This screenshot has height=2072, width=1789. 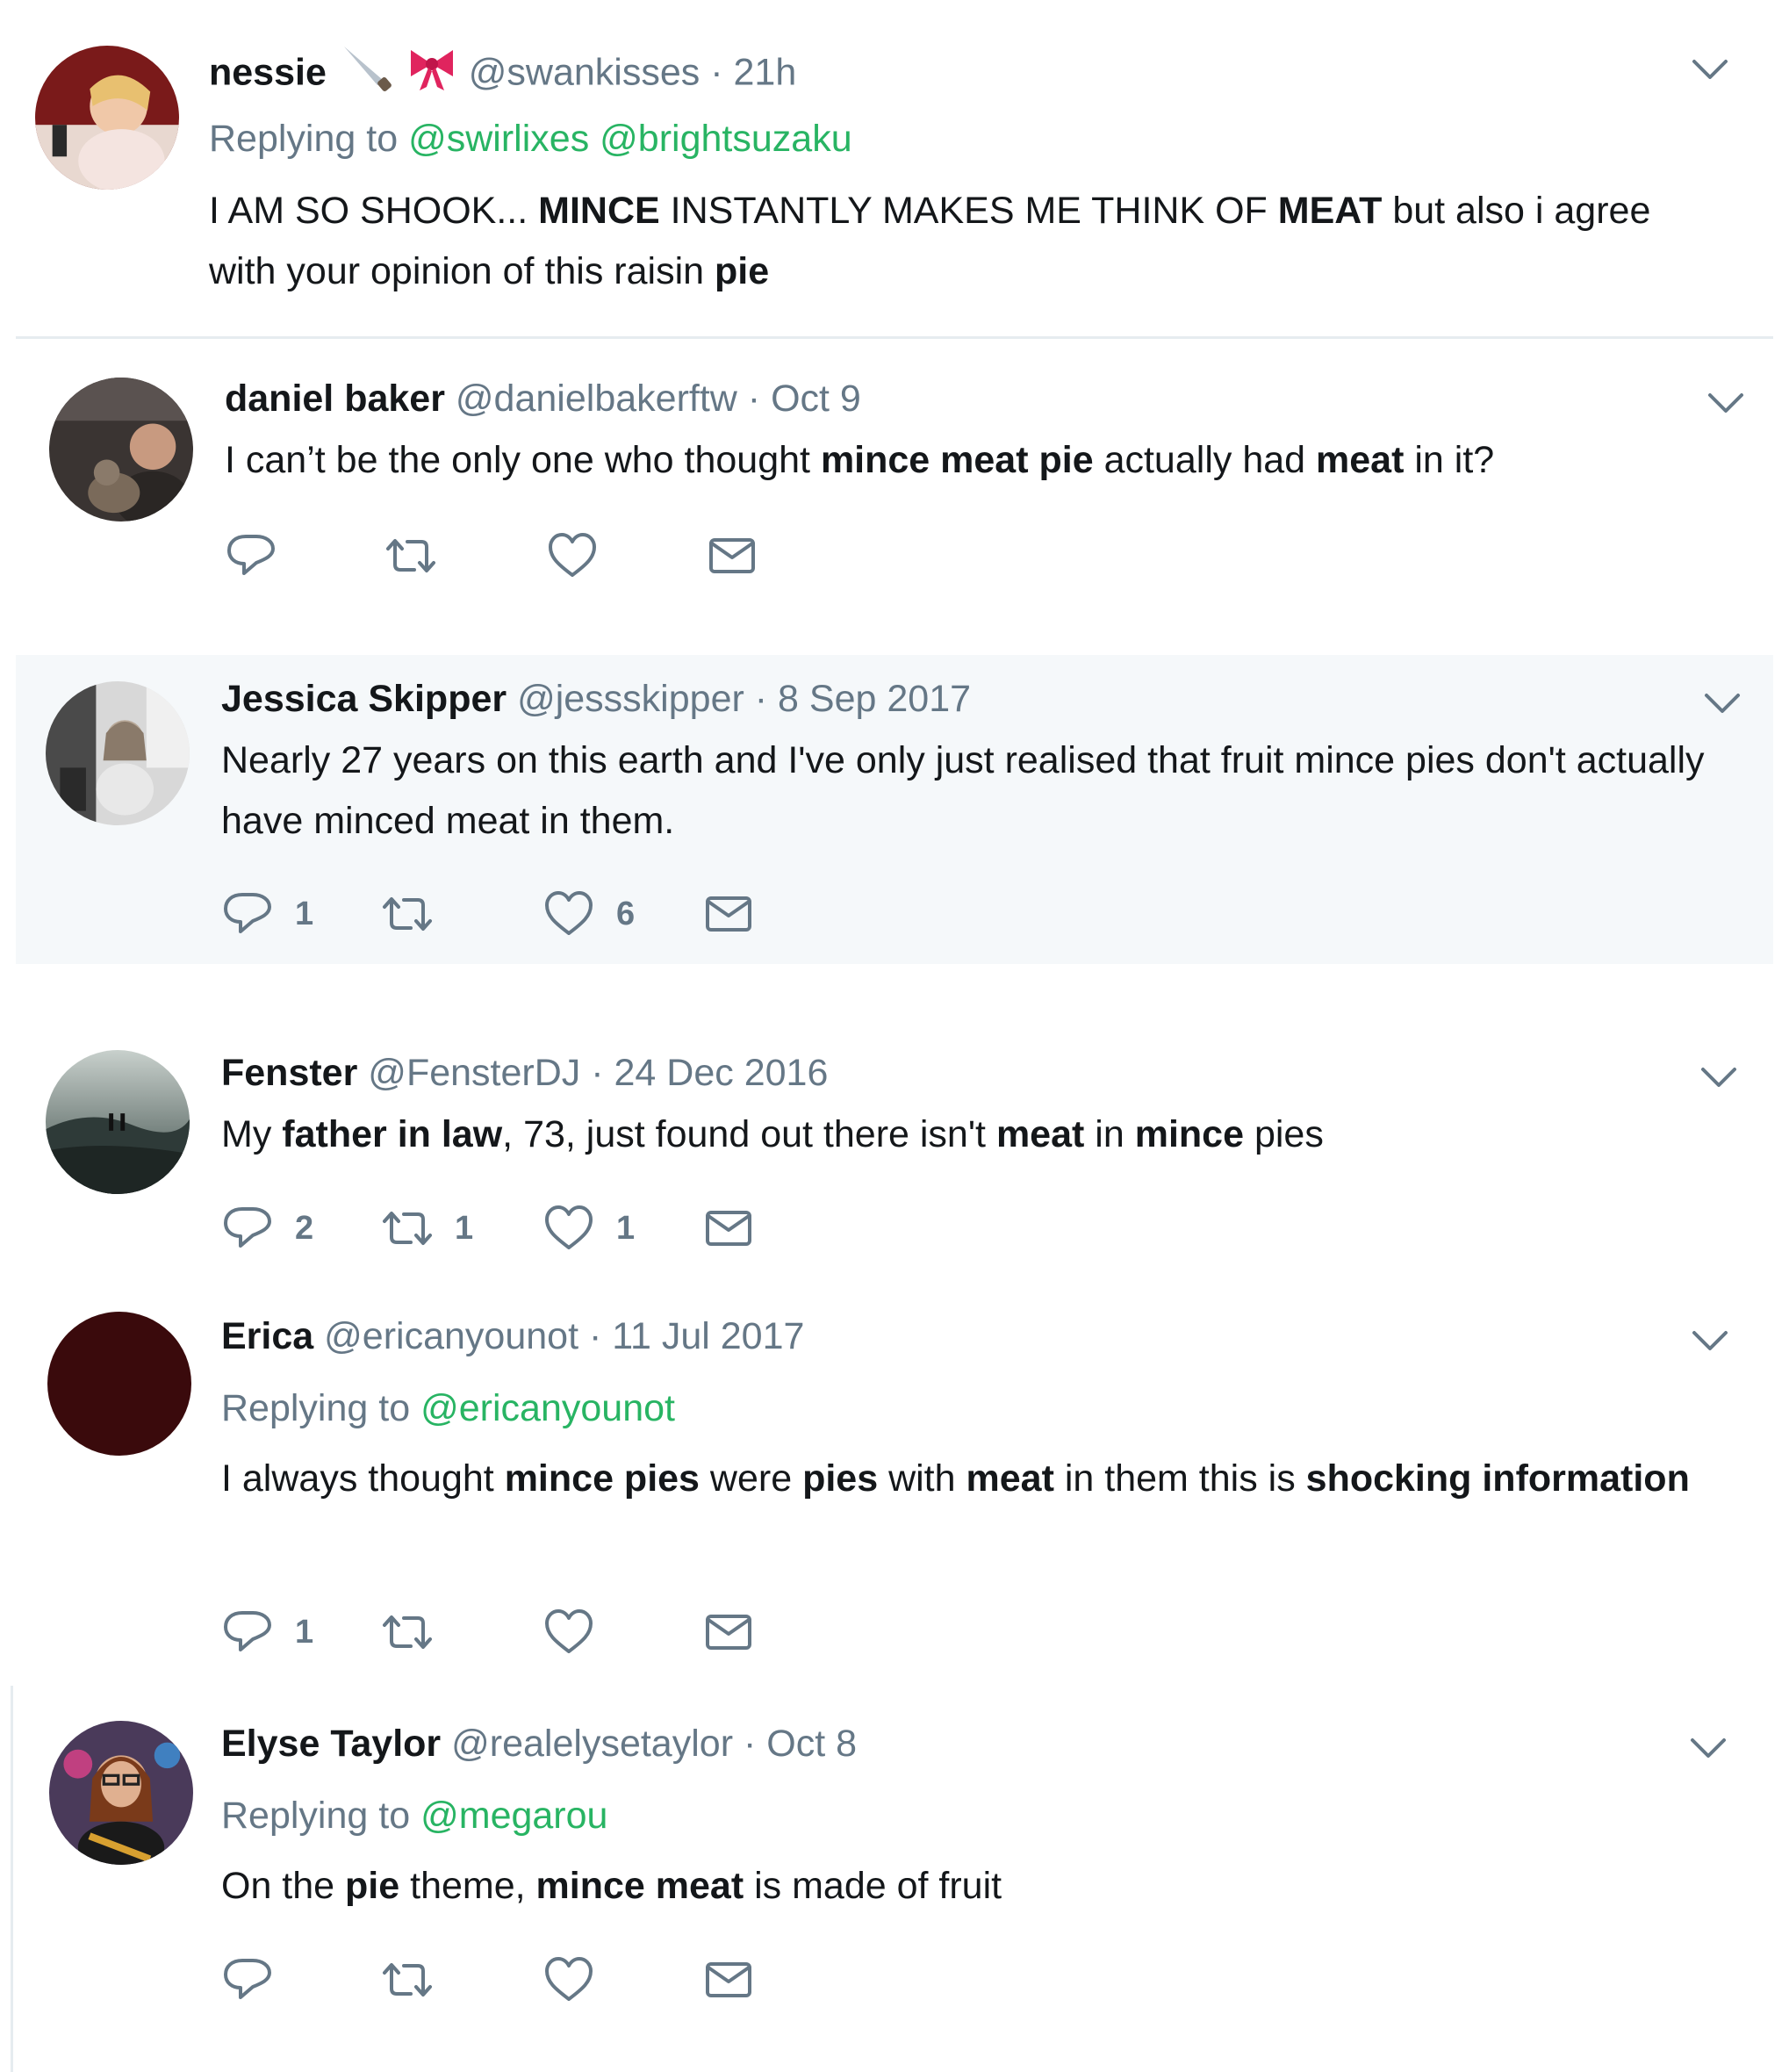 What do you see at coordinates (626, 913) in the screenshot?
I see `like-count: 6` at bounding box center [626, 913].